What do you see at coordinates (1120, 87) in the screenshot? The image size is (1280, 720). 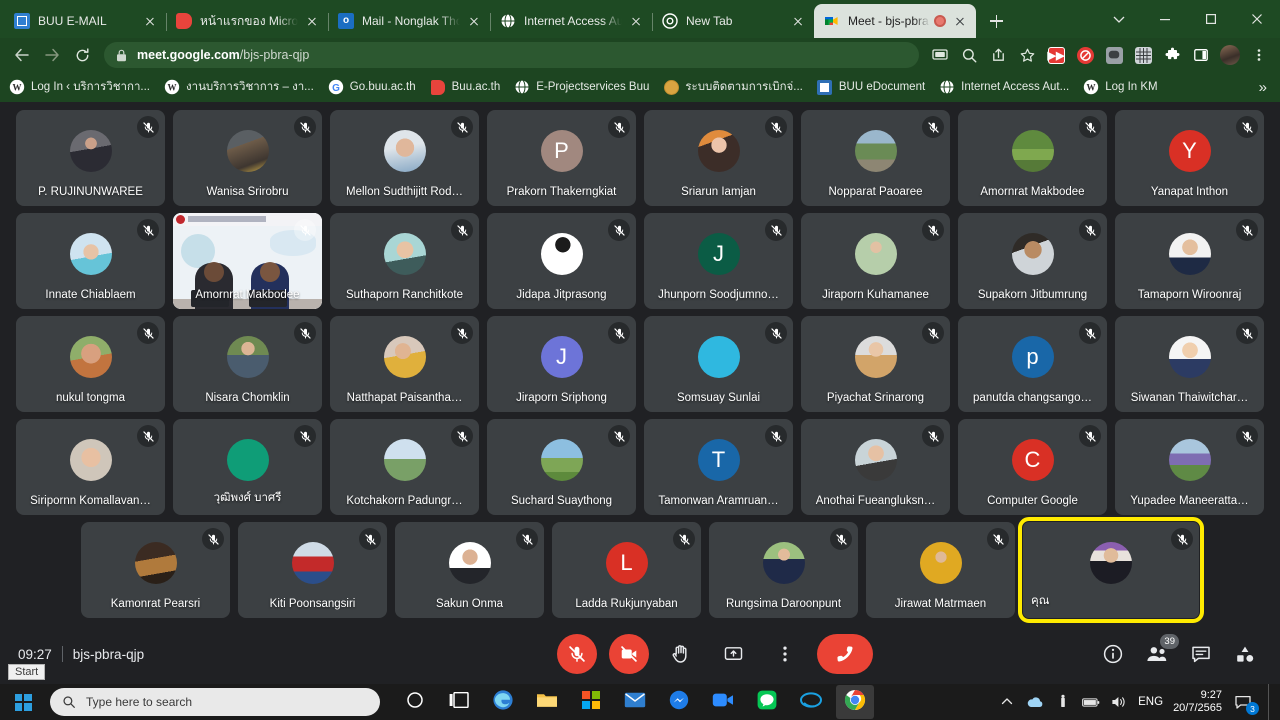 I see `bookmark-item-8: W Log In KM` at bounding box center [1120, 87].